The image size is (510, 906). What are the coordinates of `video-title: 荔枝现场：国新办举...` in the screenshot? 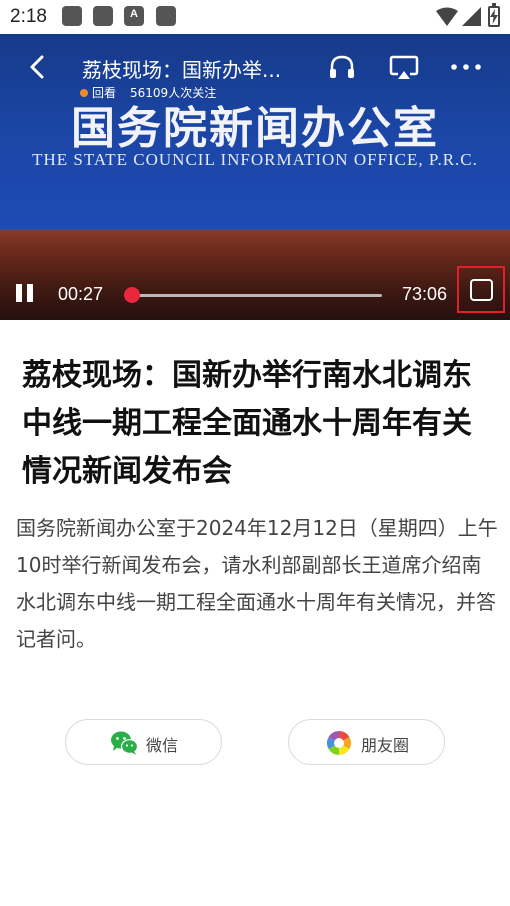 It's located at (182, 70).